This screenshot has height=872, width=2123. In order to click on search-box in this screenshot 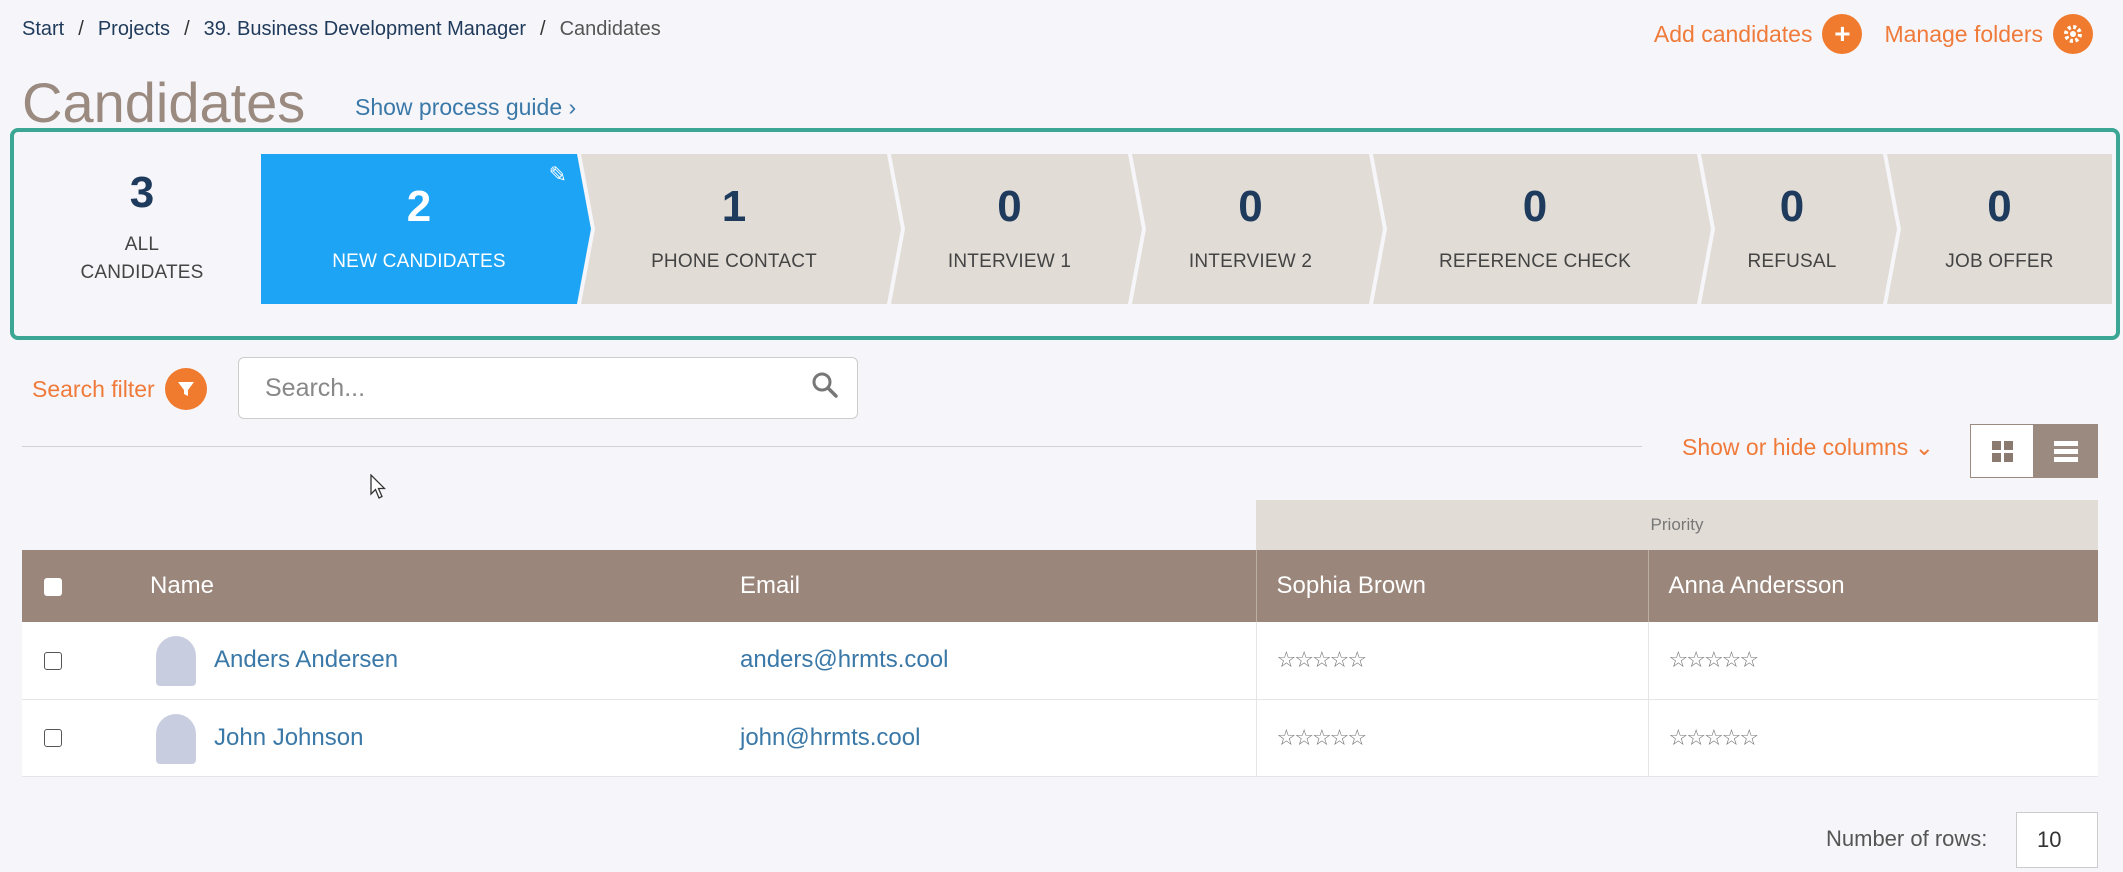, I will do `click(548, 388)`.